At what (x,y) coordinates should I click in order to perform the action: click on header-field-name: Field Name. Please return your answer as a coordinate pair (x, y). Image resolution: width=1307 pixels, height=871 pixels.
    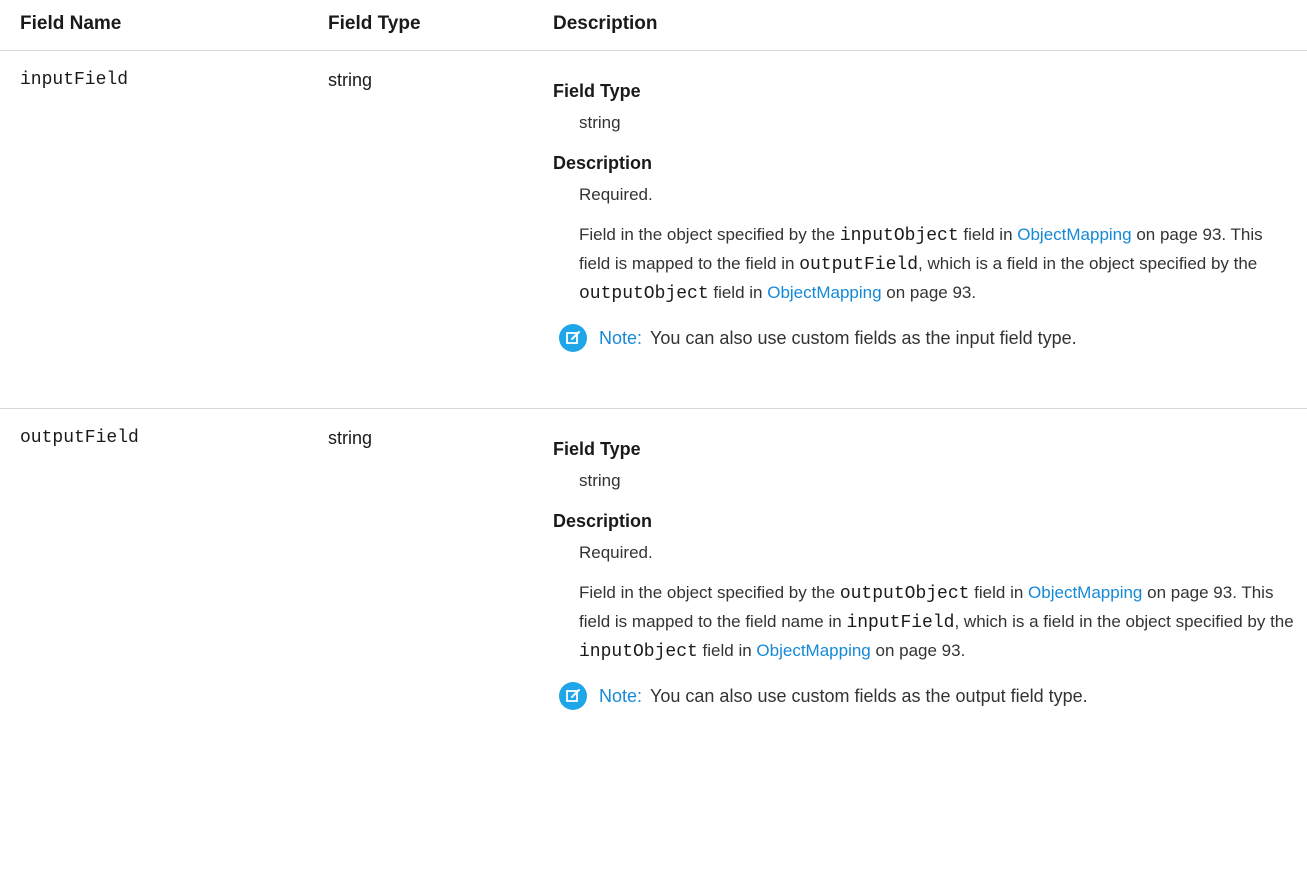
    Looking at the image, I should click on (71, 23).